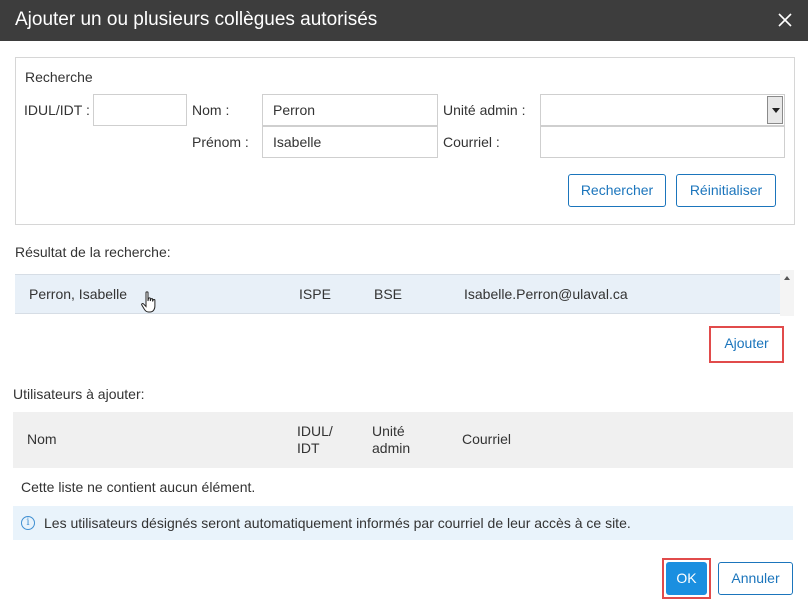 The width and height of the screenshot is (808, 602). I want to click on results-title: Résultat de la recherche:, so click(93, 252).